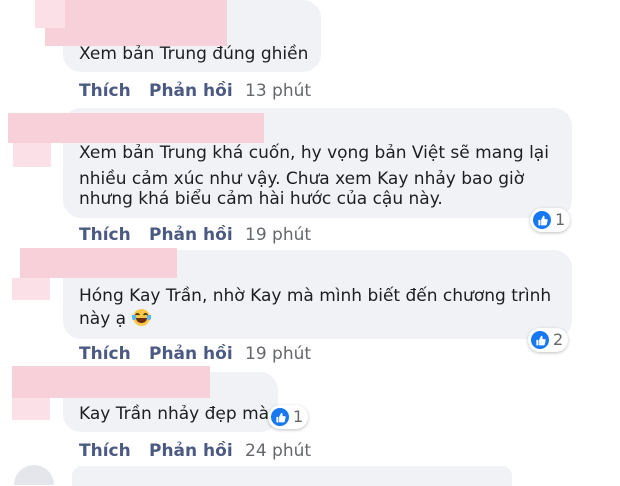 The width and height of the screenshot is (620, 486). What do you see at coordinates (142, 317) in the screenshot?
I see `laughing-tears-emoji` at bounding box center [142, 317].